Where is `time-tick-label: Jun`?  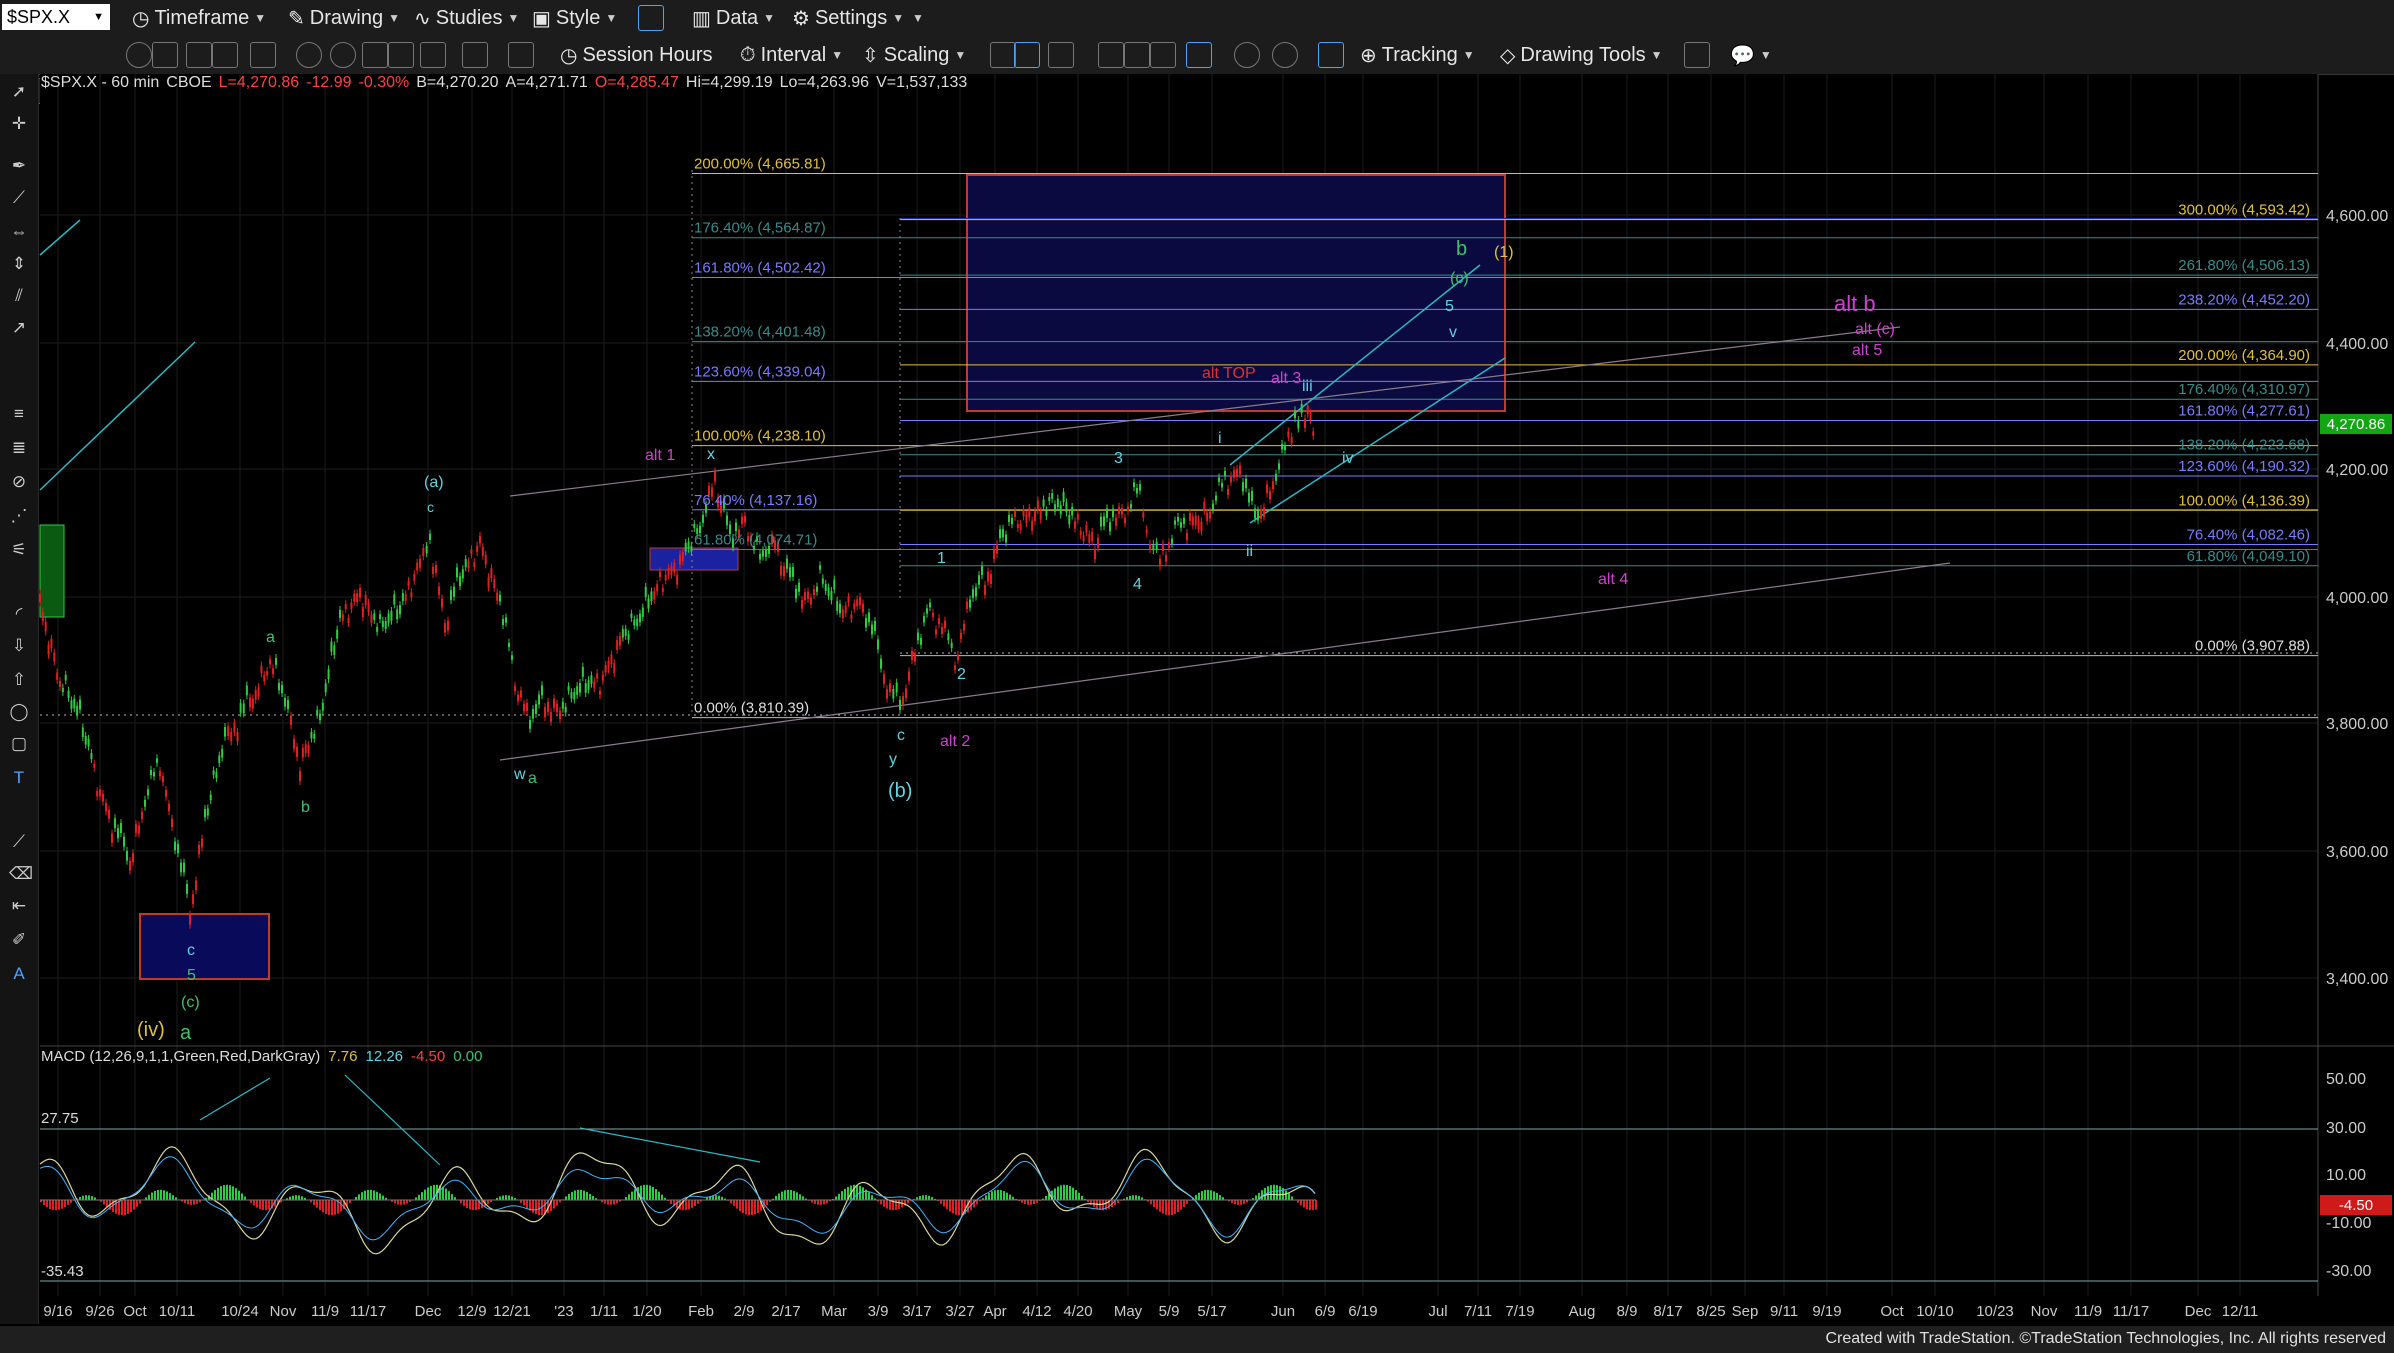
time-tick-label: Jun is located at coordinates (1283, 1311).